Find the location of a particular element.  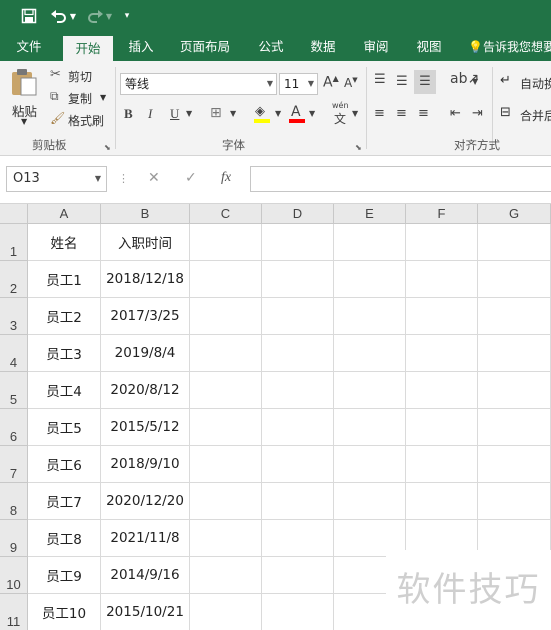

font-color-button: A is located at coordinates (297, 114).